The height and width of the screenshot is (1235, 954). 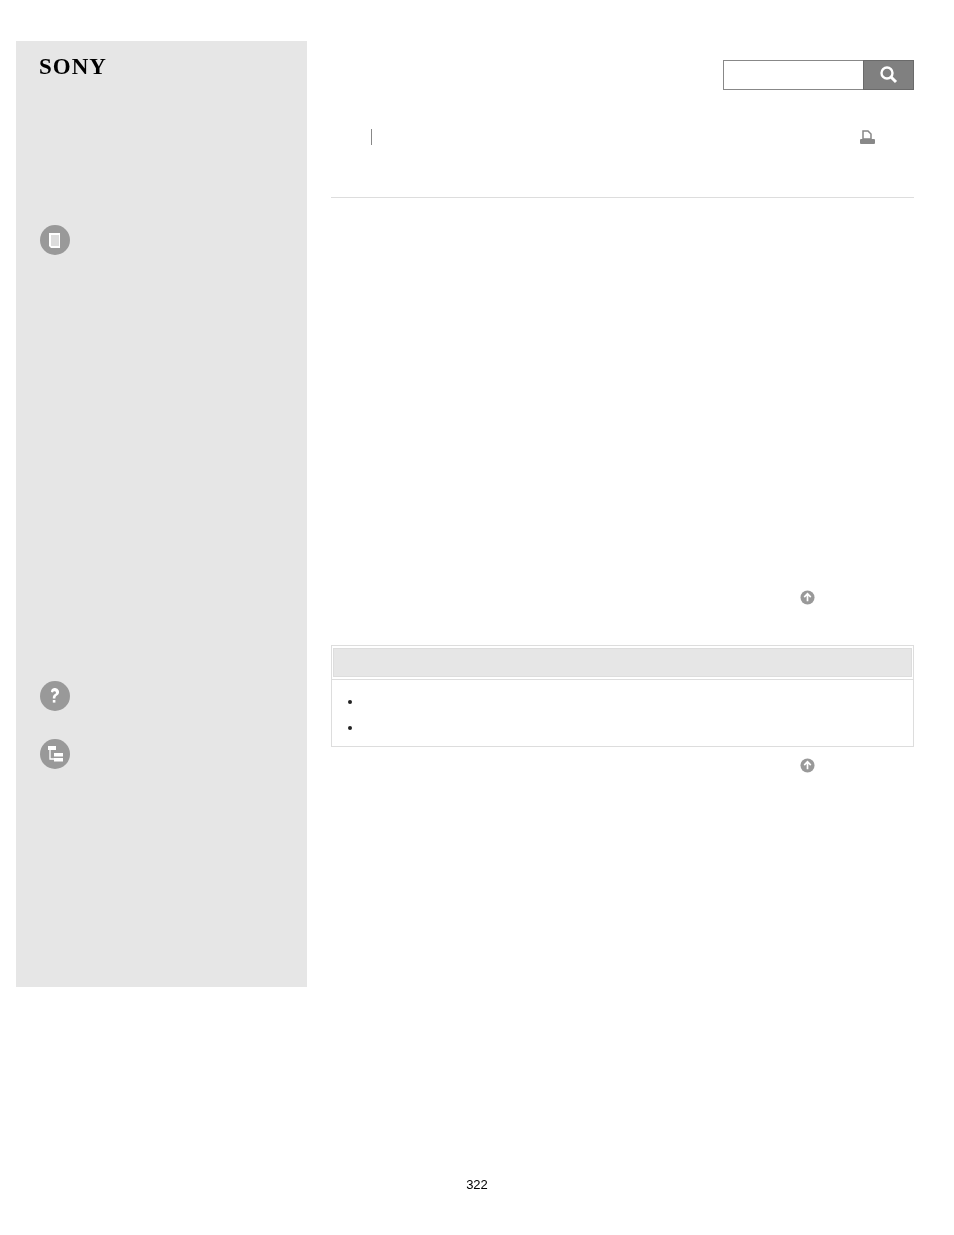 I want to click on search-icon, so click(x=888, y=75).